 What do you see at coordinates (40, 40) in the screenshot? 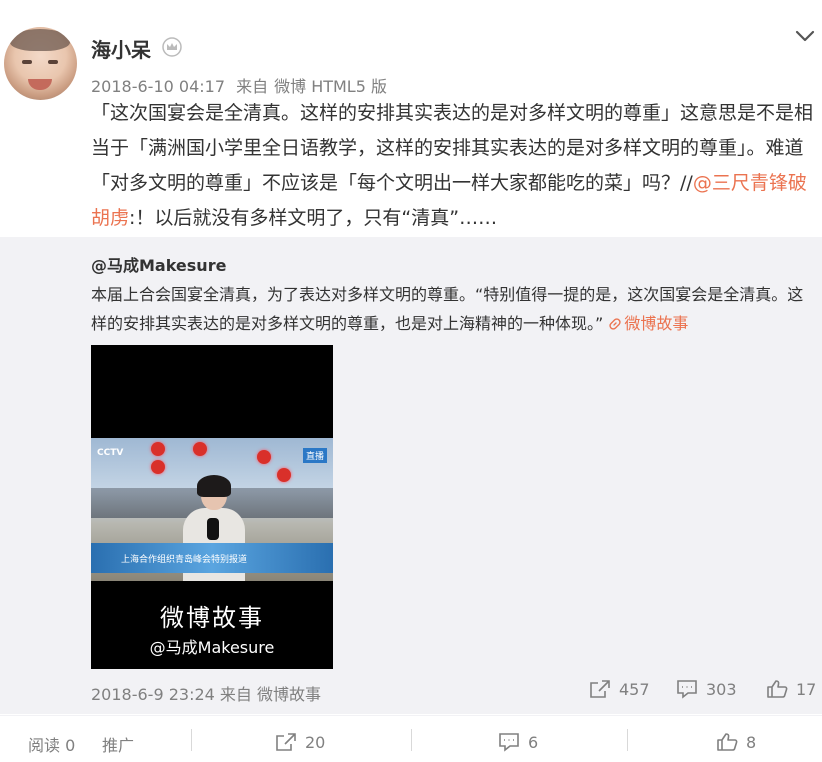
I see `avatar-hair` at bounding box center [40, 40].